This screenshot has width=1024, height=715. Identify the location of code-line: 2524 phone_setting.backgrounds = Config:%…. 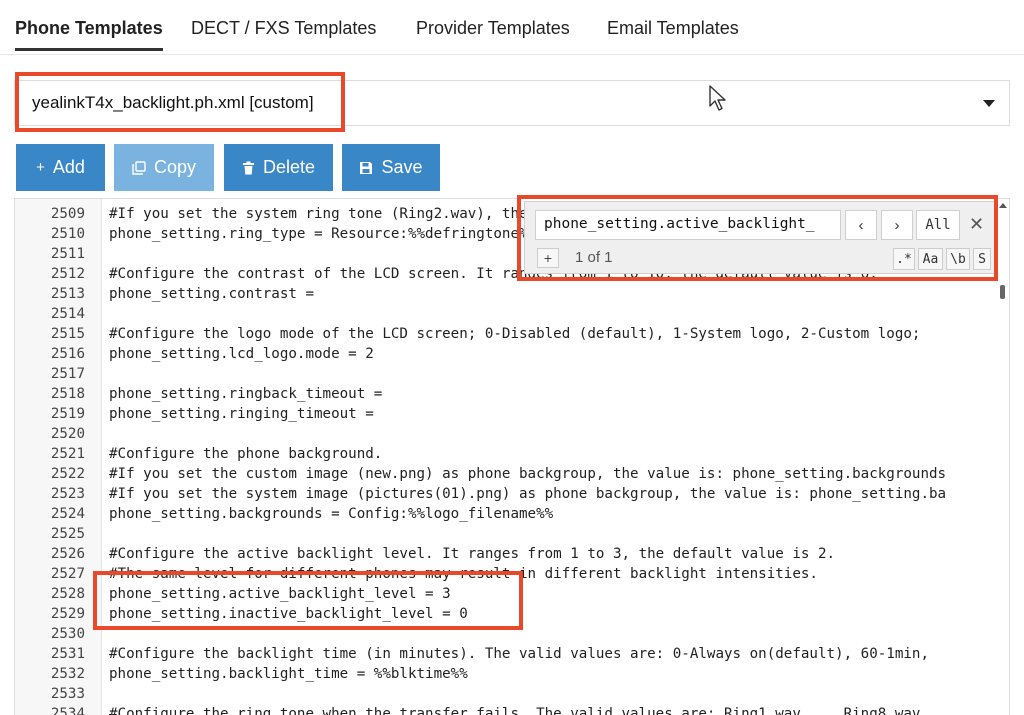
(505, 514).